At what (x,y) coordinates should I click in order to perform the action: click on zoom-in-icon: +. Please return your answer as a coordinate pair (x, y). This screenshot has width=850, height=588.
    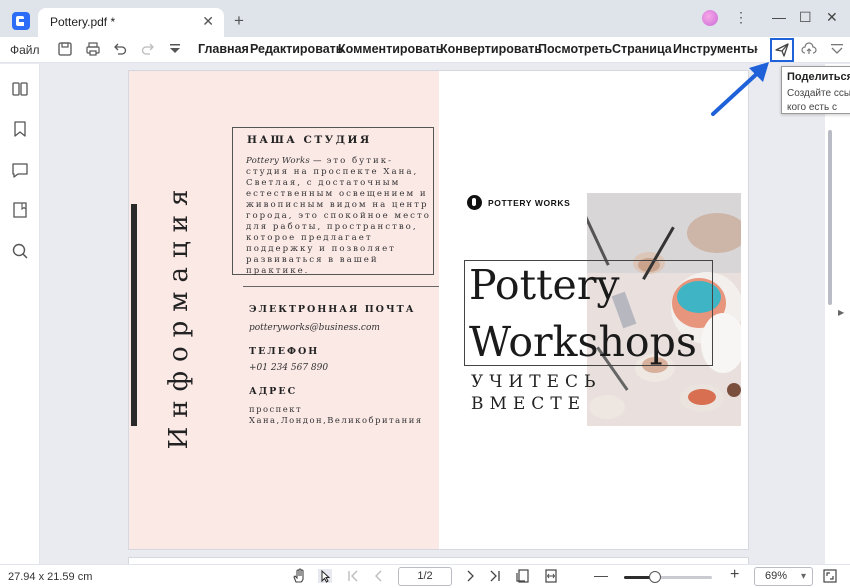
    Looking at the image, I should click on (738, 574).